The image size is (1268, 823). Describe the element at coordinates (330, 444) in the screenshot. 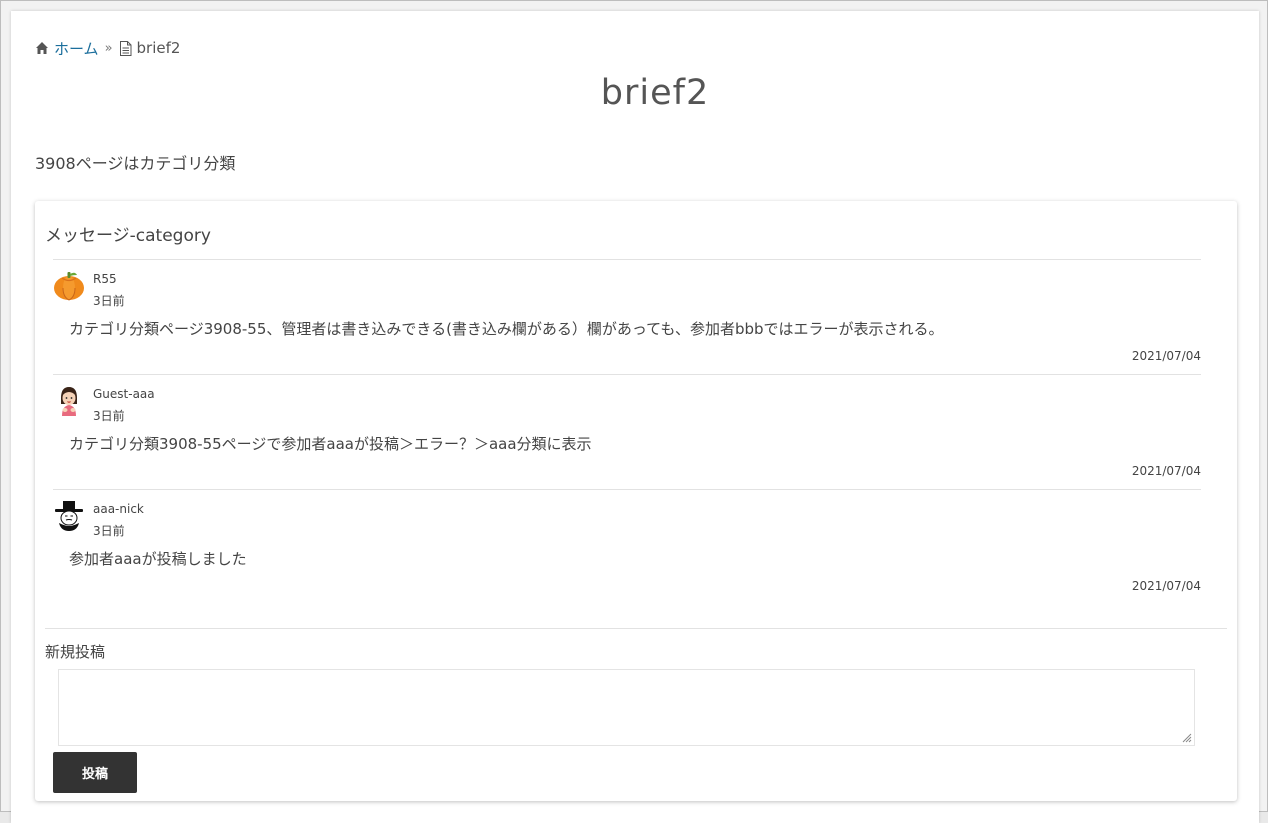

I see `message-body: カテゴリ分類3908-55ページで参加者aaaが投稿＞エラー？＞aaa分類に表示` at that location.